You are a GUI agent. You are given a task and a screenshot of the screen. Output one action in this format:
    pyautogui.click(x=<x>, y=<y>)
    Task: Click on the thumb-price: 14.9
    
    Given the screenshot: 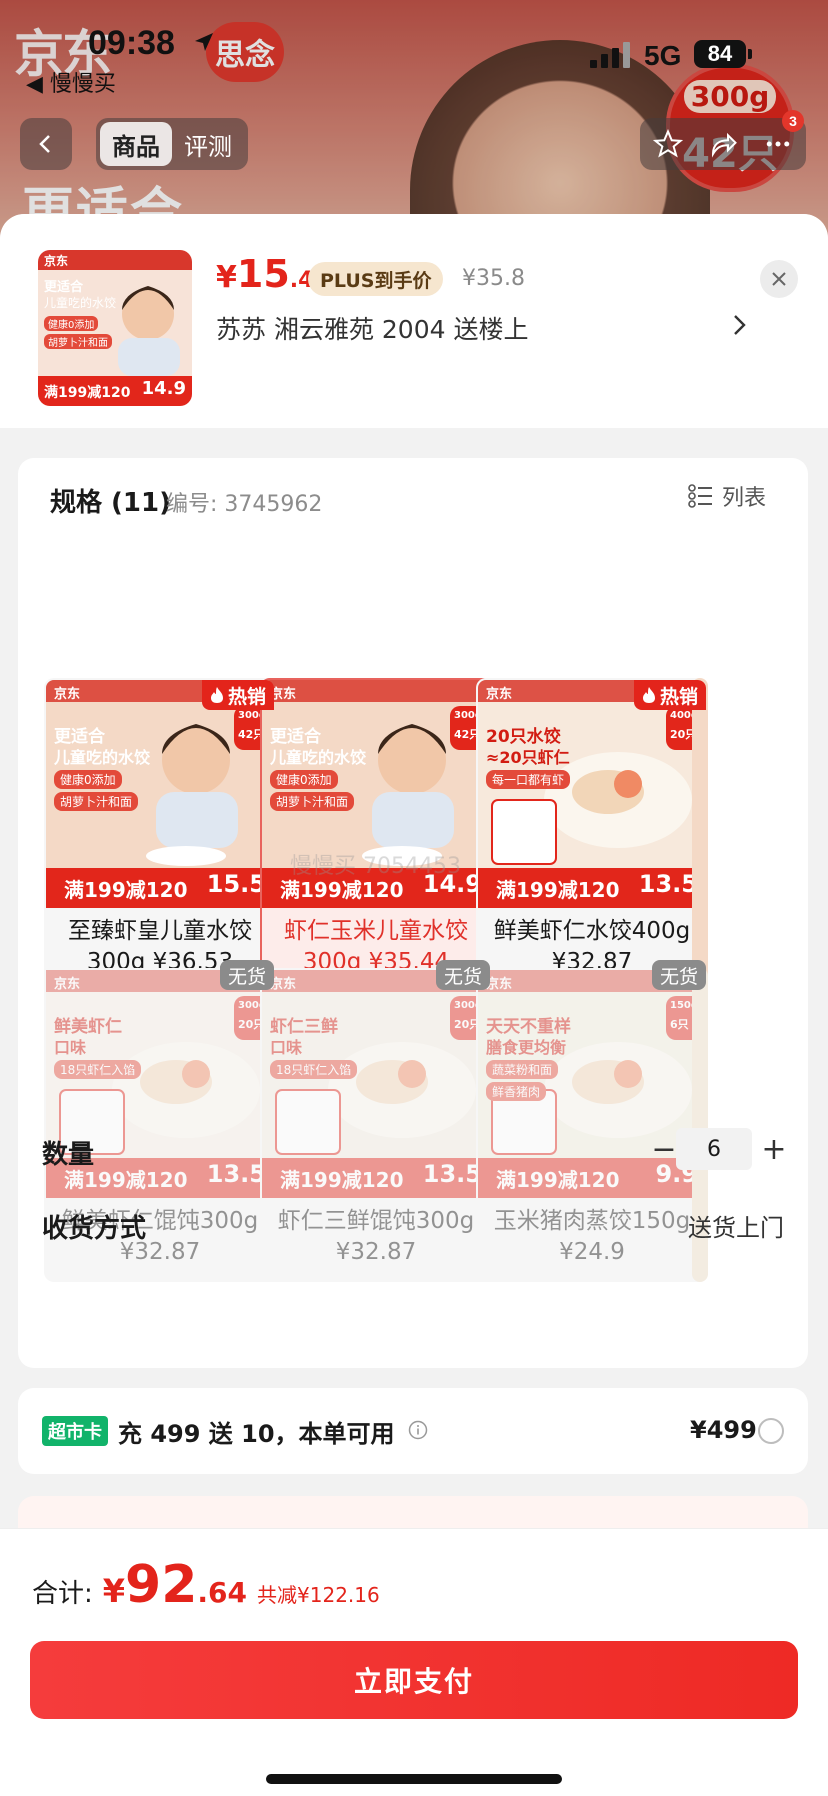 What is the action you would take?
    pyautogui.click(x=163, y=388)
    